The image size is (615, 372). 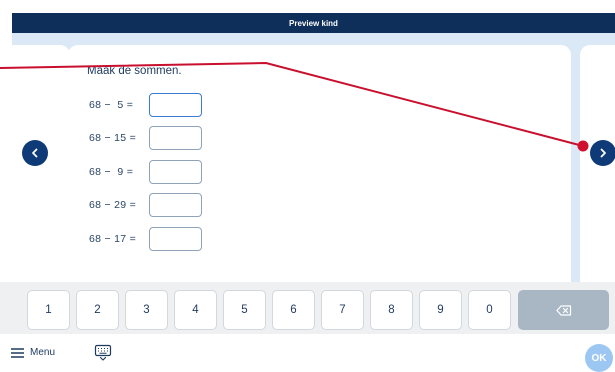 What do you see at coordinates (307, 353) in the screenshot?
I see `bottom-toolbar: Menu OK` at bounding box center [307, 353].